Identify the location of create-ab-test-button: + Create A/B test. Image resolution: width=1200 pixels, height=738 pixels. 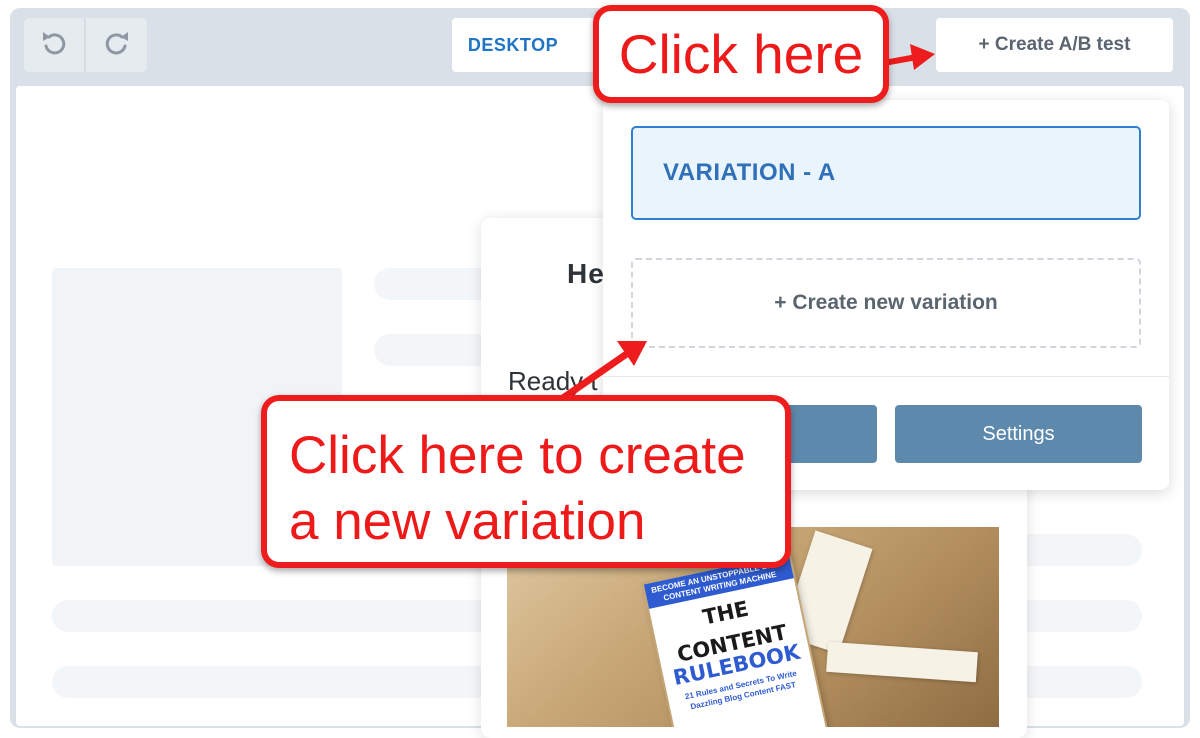
(1054, 45).